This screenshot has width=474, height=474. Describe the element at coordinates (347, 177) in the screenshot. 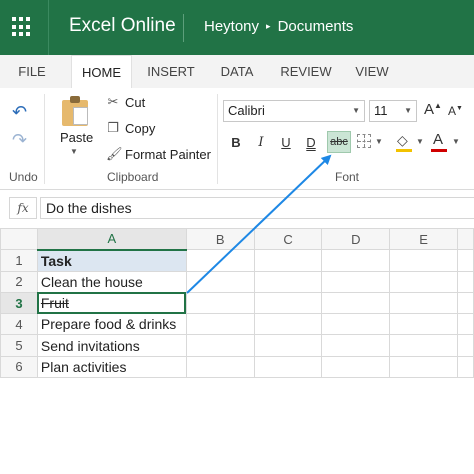

I see `font-group-label: Font` at that location.